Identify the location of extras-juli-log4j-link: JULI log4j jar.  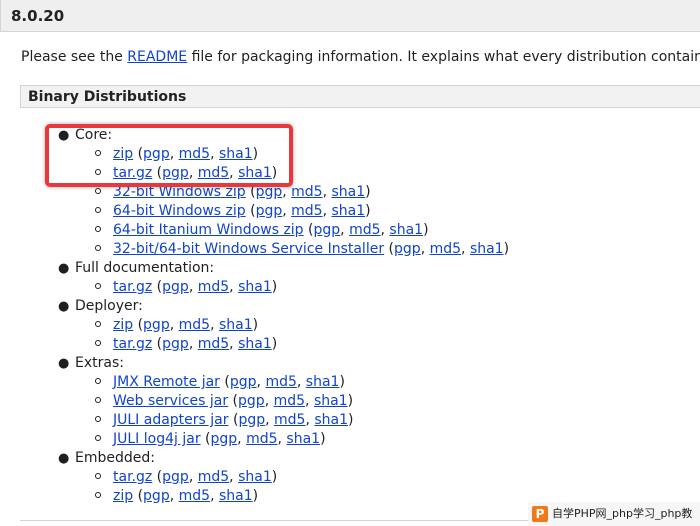
(157, 439).